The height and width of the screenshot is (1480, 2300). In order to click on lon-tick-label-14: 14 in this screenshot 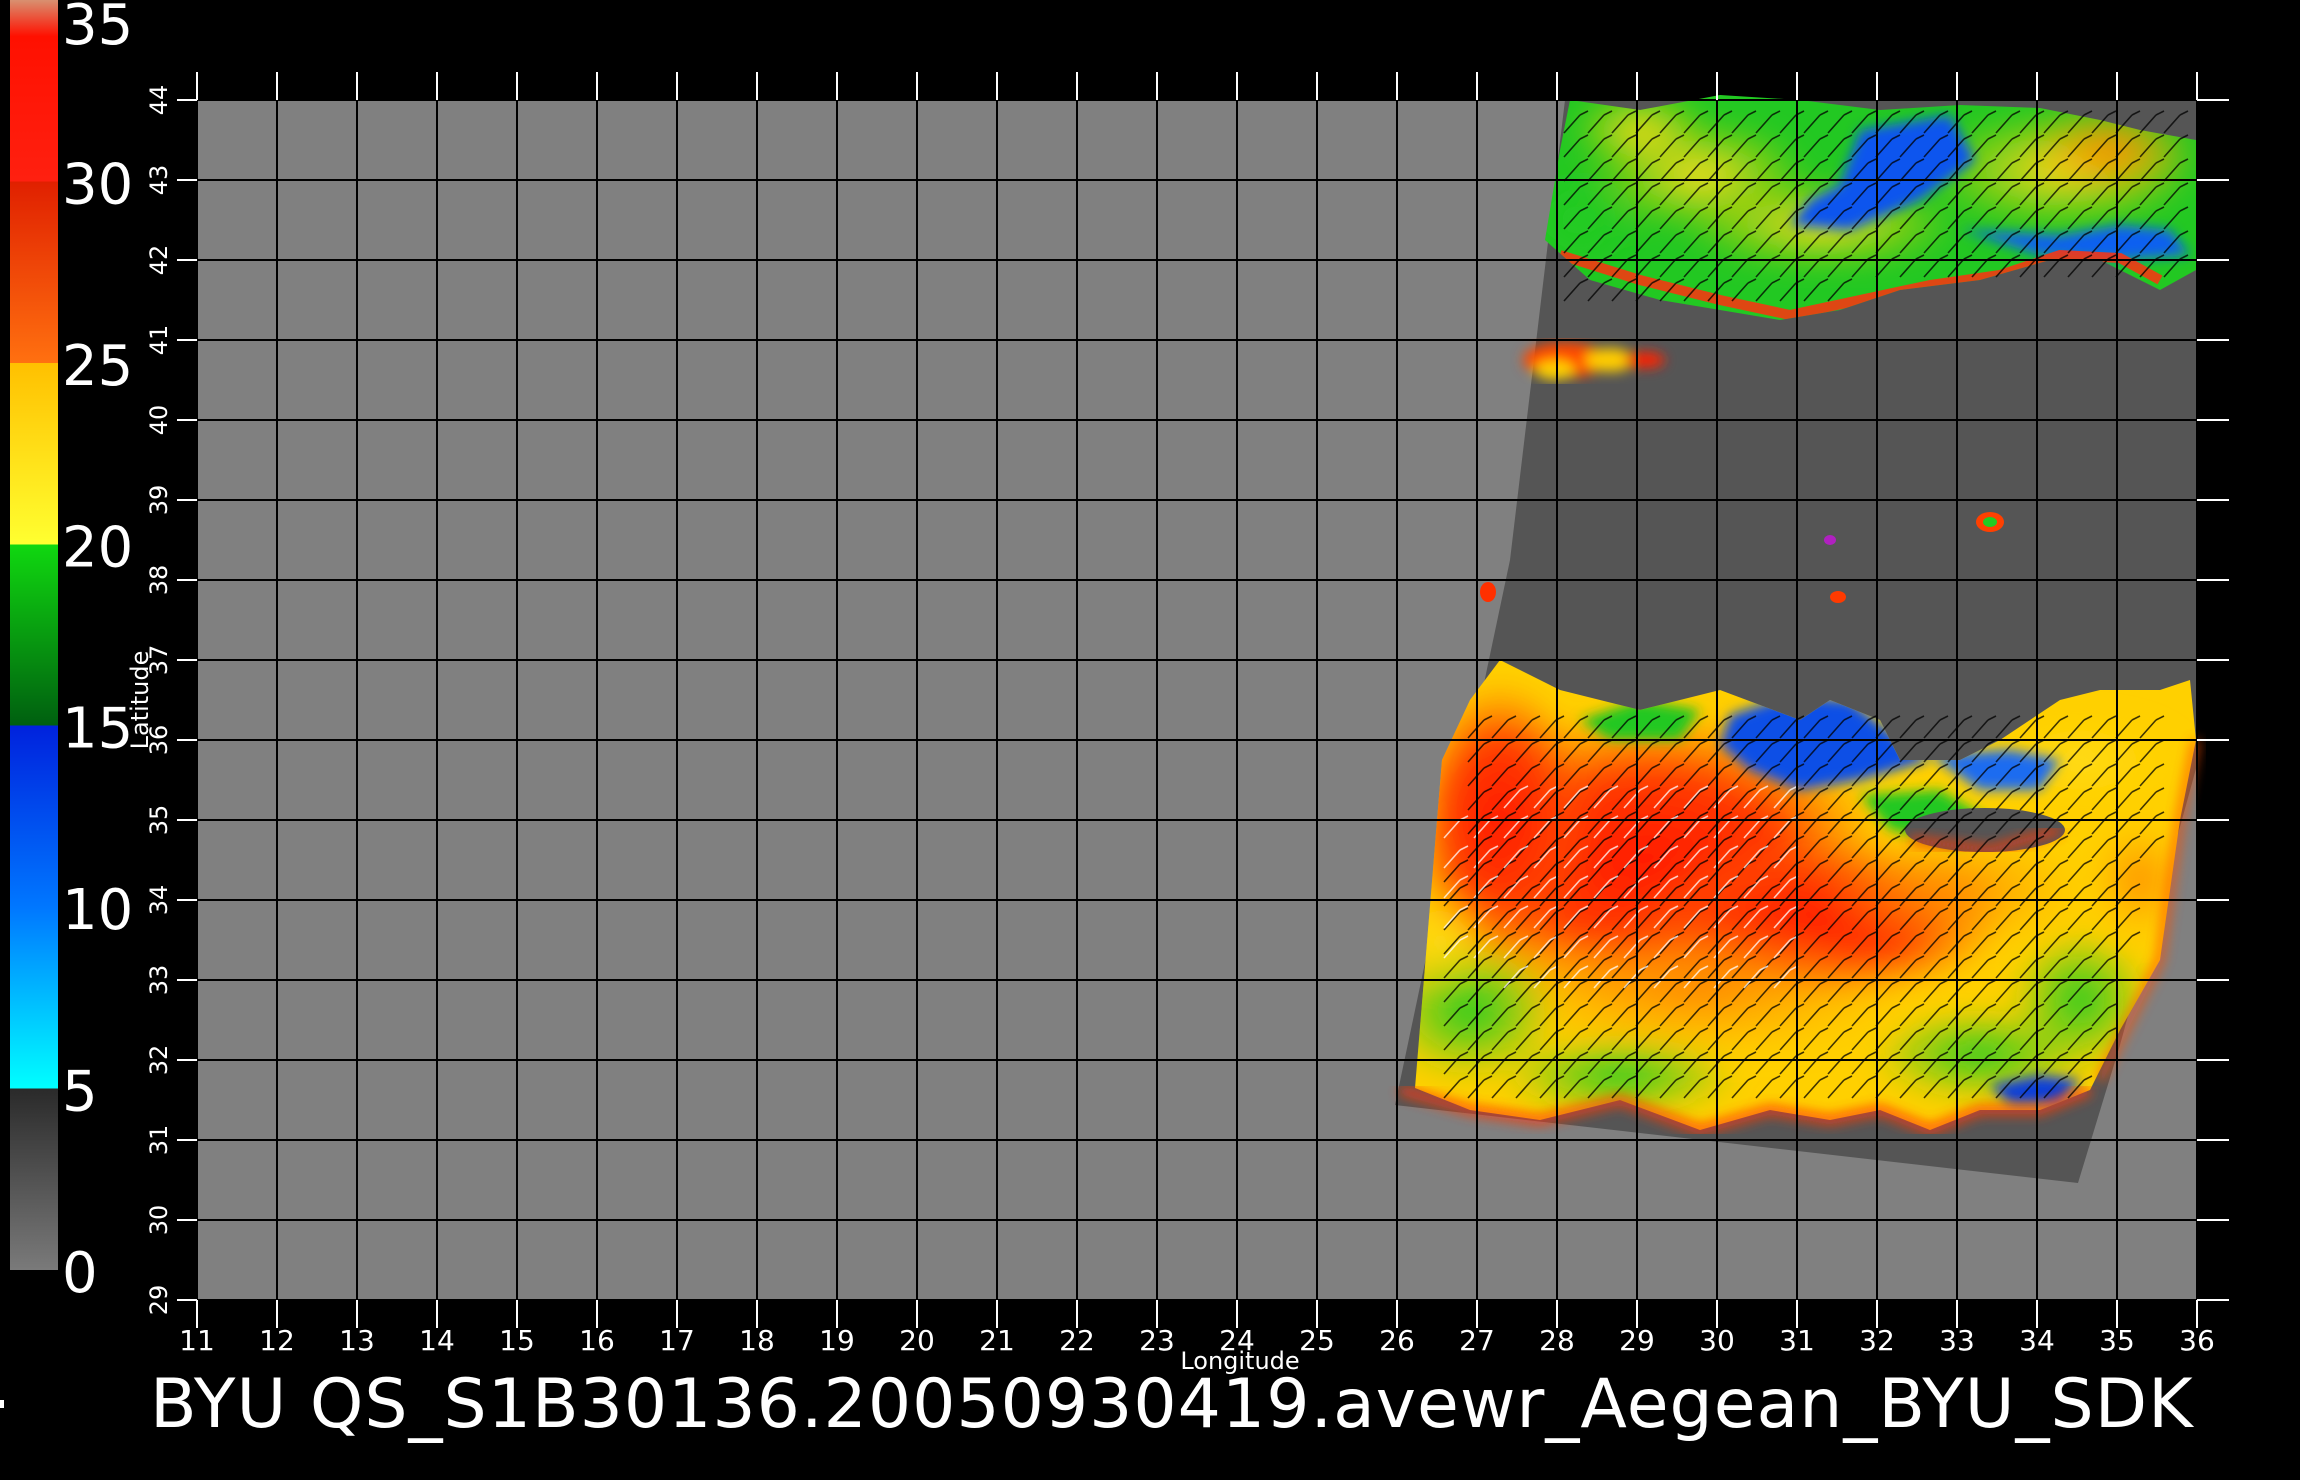, I will do `click(437, 1340)`.